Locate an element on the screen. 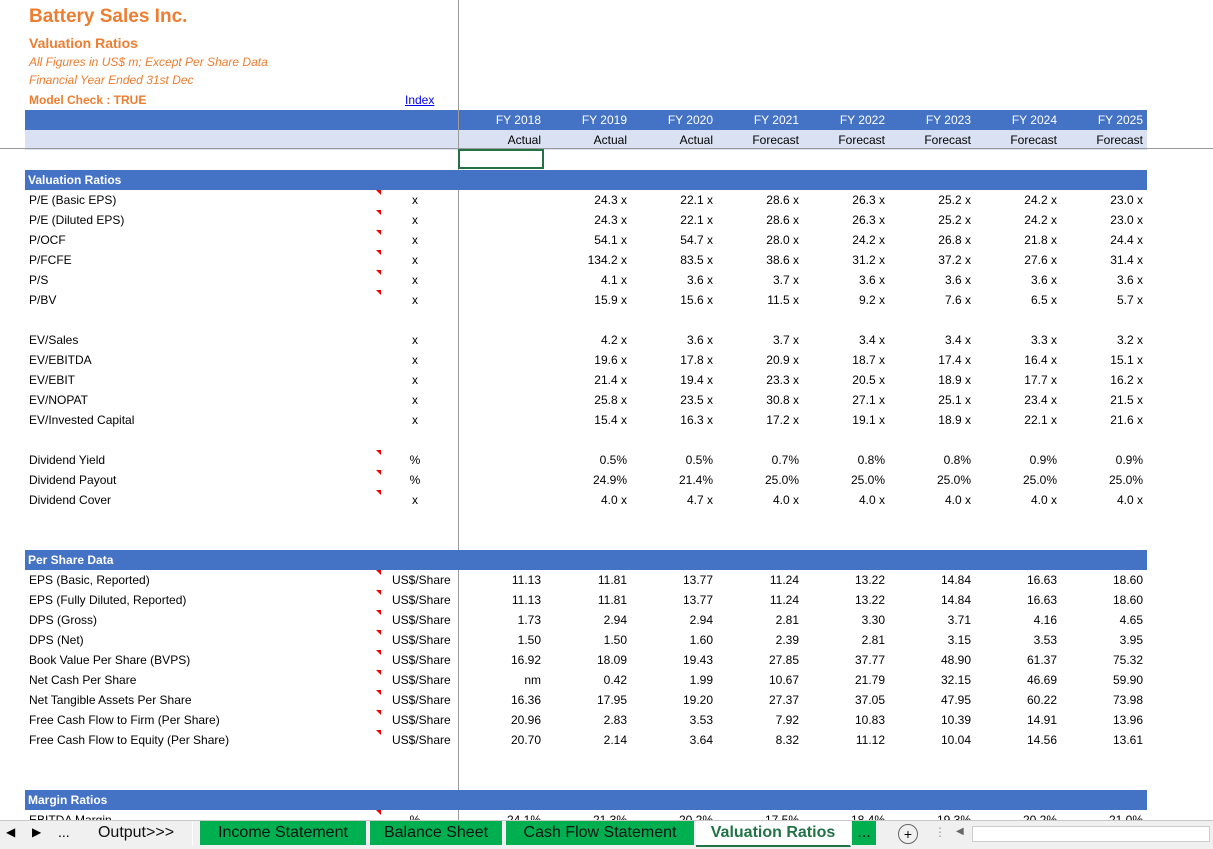 The width and height of the screenshot is (1213, 849). value-cell: 24.2 x is located at coordinates (845, 240).